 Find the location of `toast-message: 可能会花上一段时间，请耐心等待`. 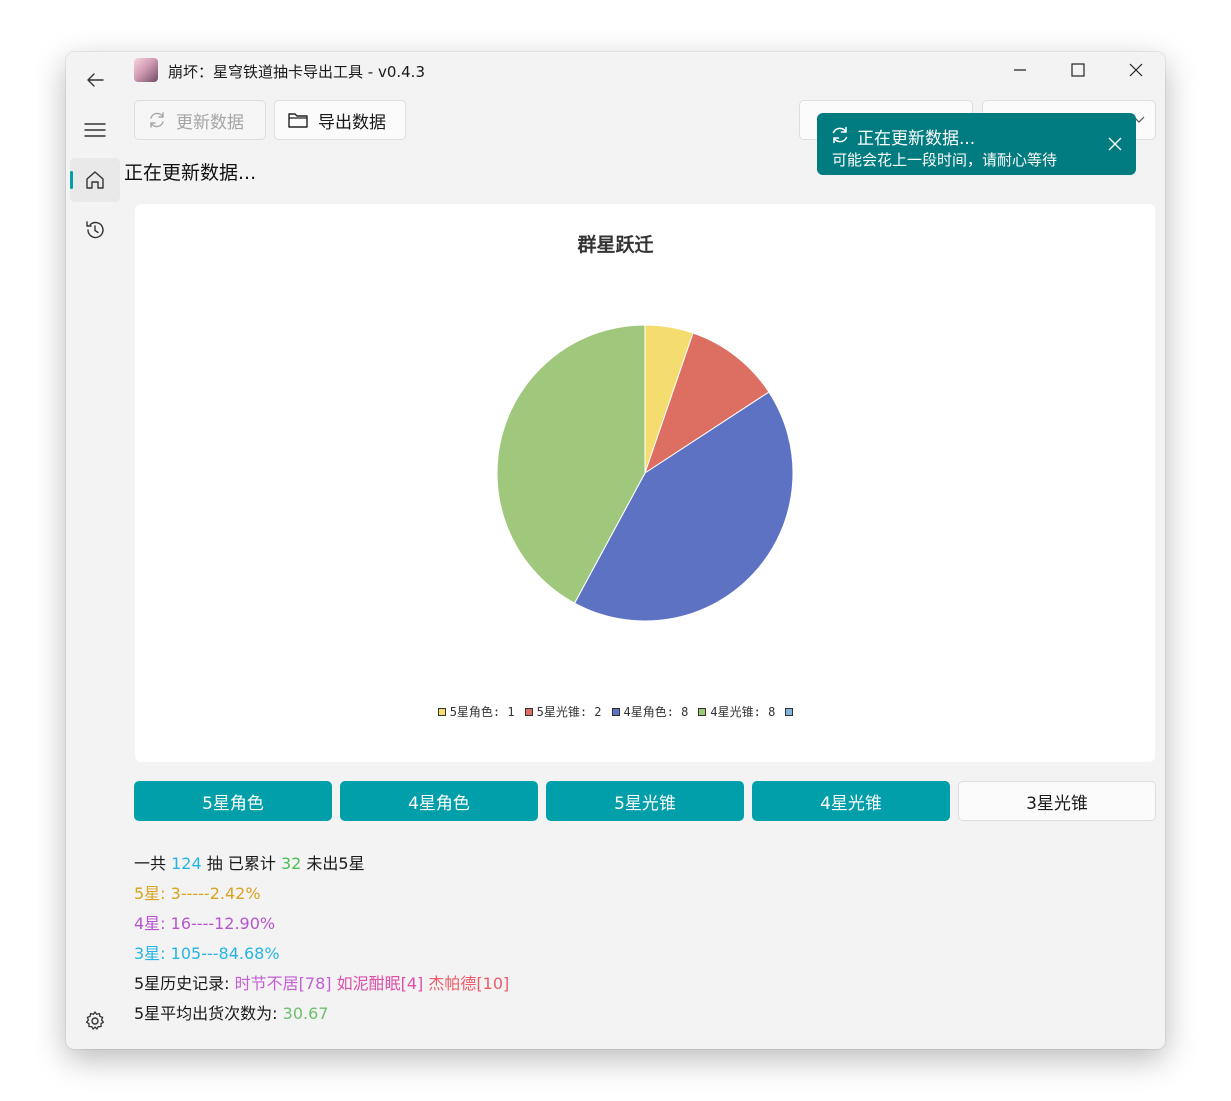

toast-message: 可能会花上一段时间，请耐心等待 is located at coordinates (945, 160).